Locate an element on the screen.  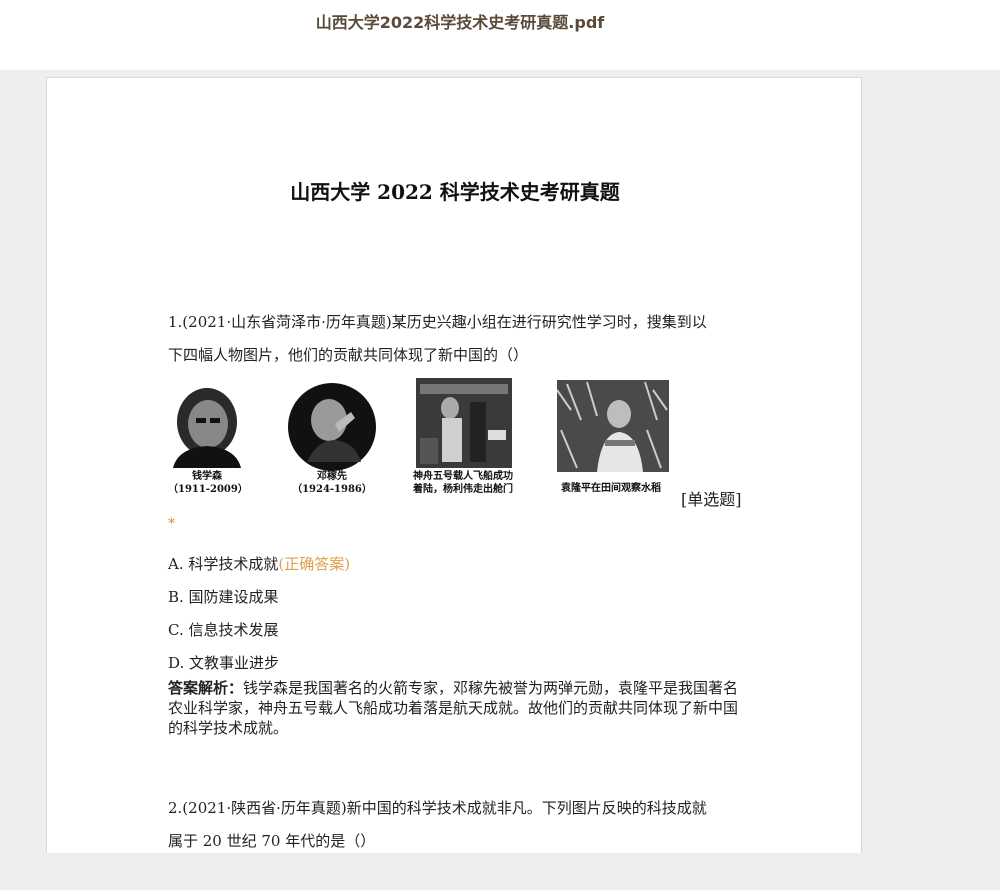
photo-1-caption: 钱学森 （1911-2009） is located at coordinates (208, 483).